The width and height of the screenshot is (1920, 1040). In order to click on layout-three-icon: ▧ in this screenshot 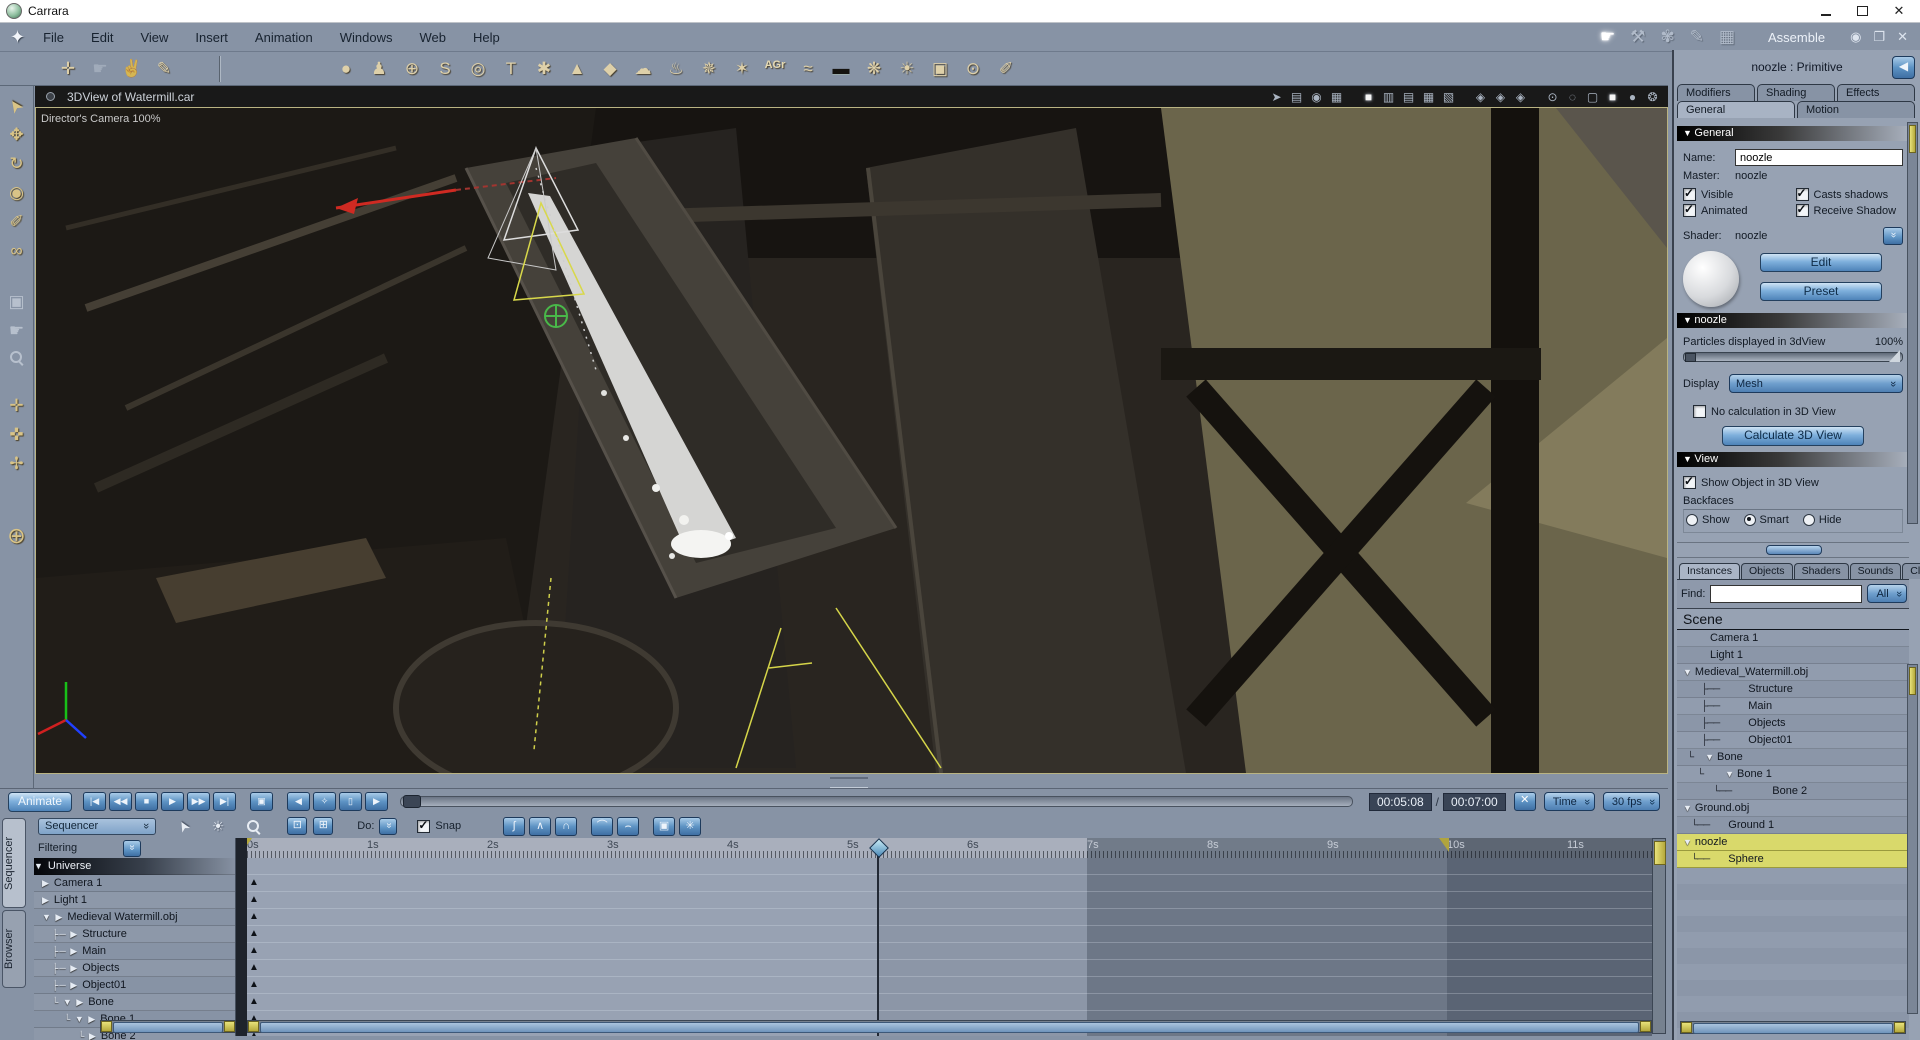, I will do `click(1448, 97)`.